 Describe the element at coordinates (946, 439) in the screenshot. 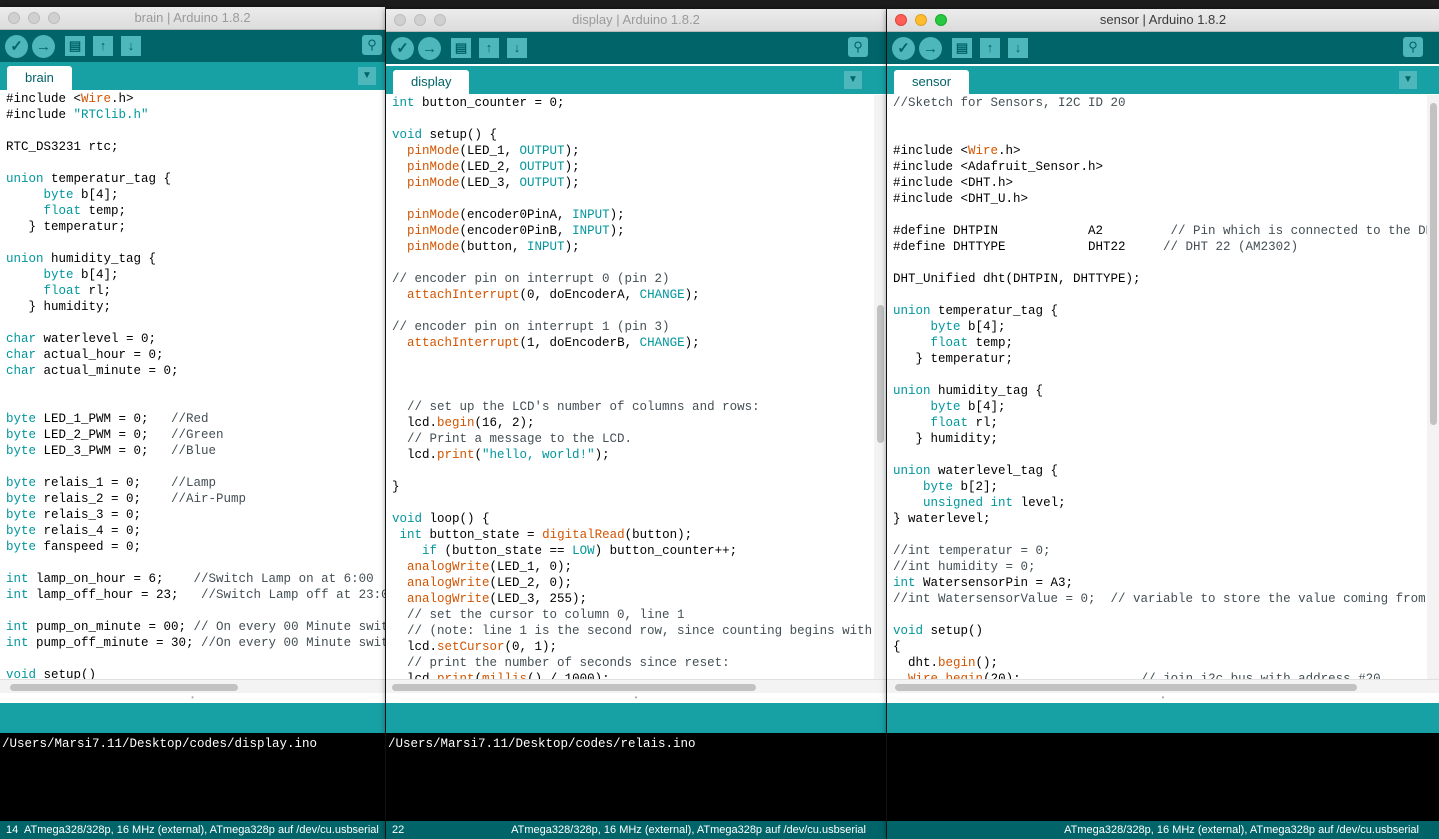

I see `code-line: } humidity;` at that location.